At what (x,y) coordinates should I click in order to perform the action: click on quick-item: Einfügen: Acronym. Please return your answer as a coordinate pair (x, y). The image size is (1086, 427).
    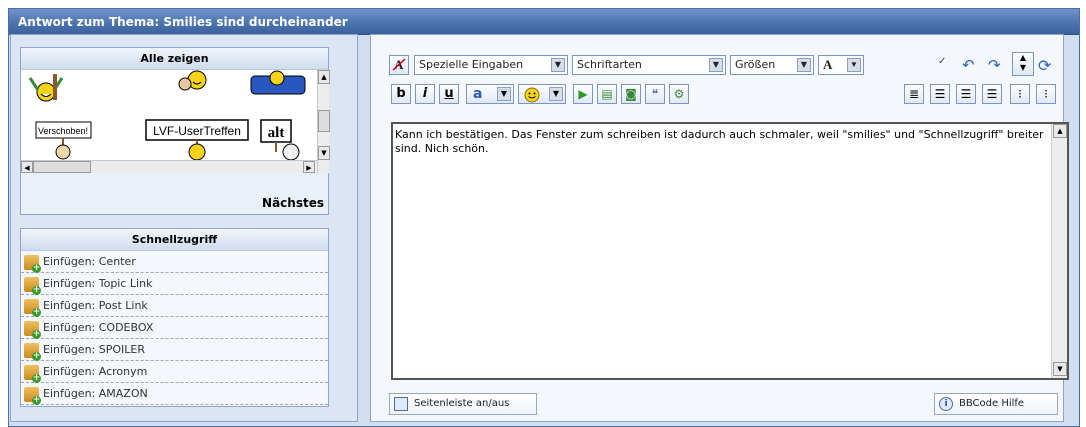
    Looking at the image, I should click on (174, 372).